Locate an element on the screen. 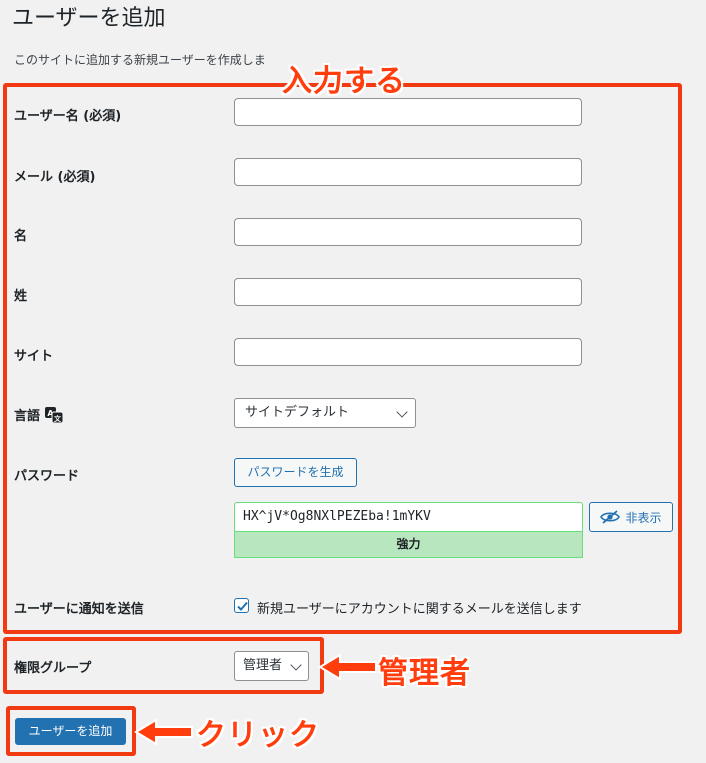 The height and width of the screenshot is (763, 706). page-description: このサイトに追加する新規ユーザーを作成しま is located at coordinates (140, 60).